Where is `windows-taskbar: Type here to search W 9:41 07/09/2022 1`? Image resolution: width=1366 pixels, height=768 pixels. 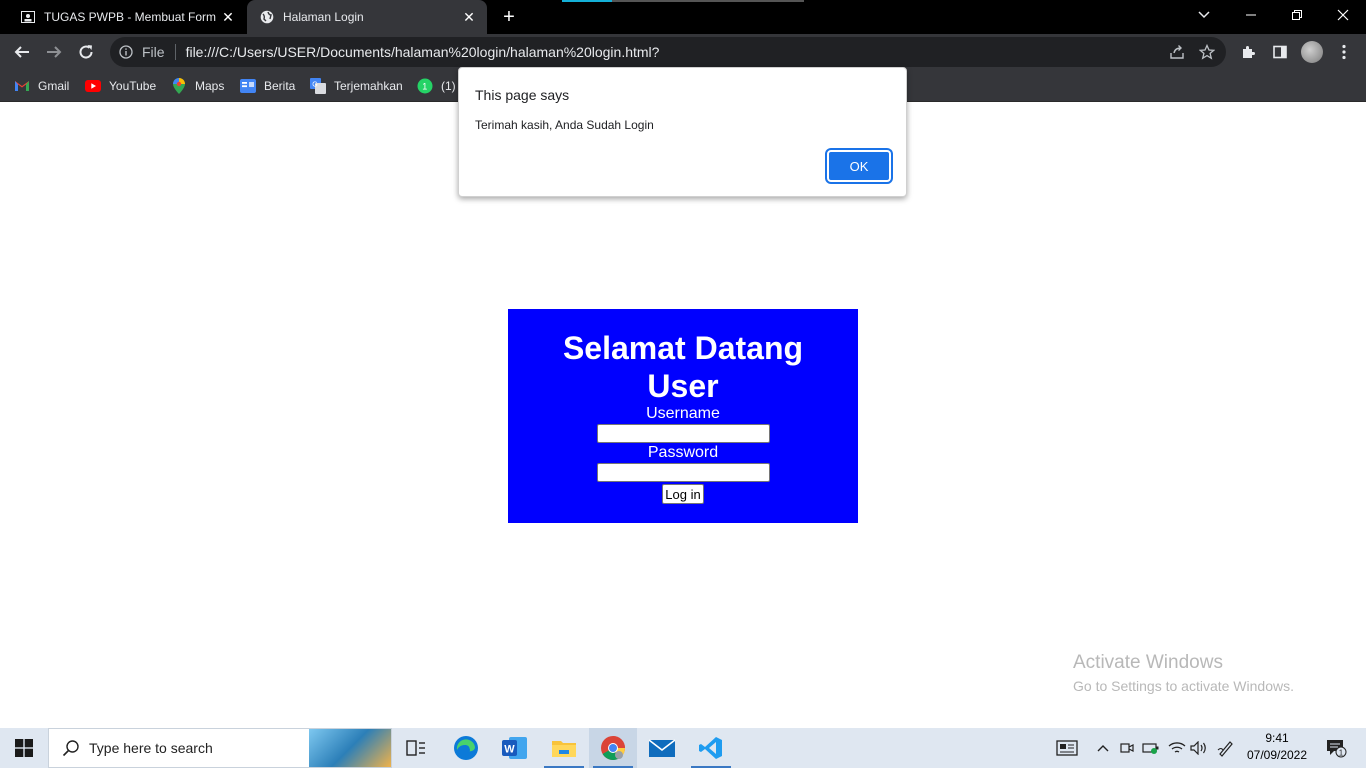
windows-taskbar: Type here to search W 9:41 07/09/2022 1 is located at coordinates (683, 748).